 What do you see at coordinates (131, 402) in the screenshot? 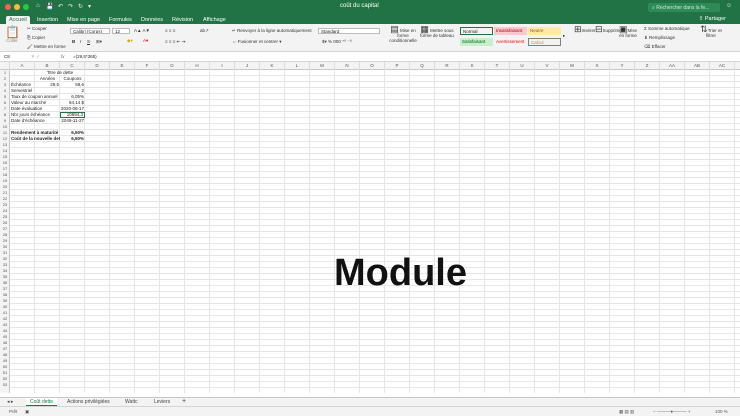
I see `sheet-tab-wattc: Wattc` at bounding box center [131, 402].